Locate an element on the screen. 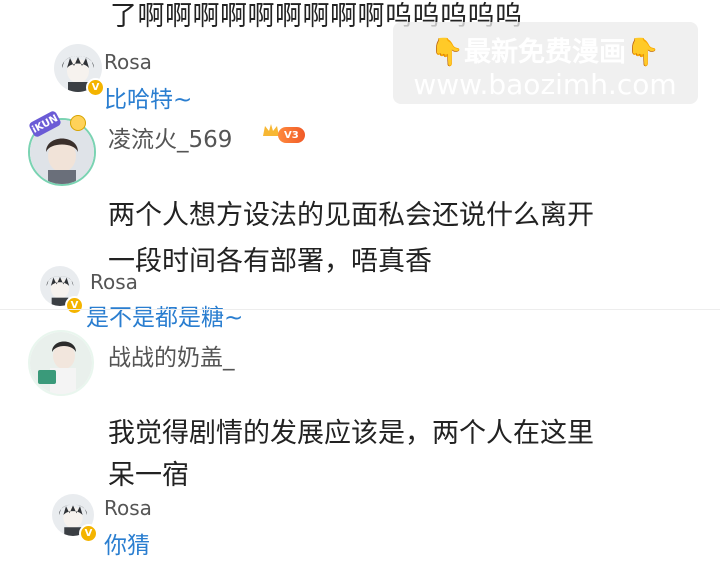 The height and width of the screenshot is (563, 720). comment-text-line: 一段时间各有部署，唔真香 is located at coordinates (270, 261).